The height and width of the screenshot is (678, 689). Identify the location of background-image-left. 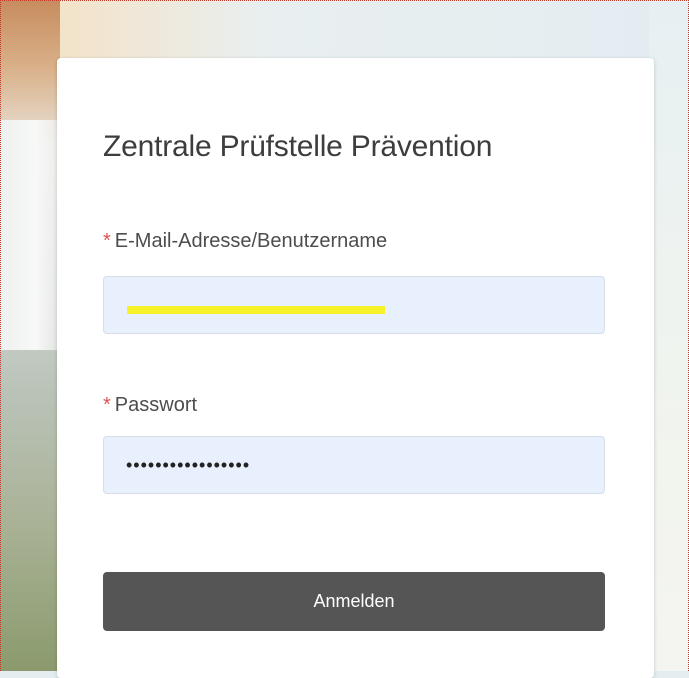
(30, 335).